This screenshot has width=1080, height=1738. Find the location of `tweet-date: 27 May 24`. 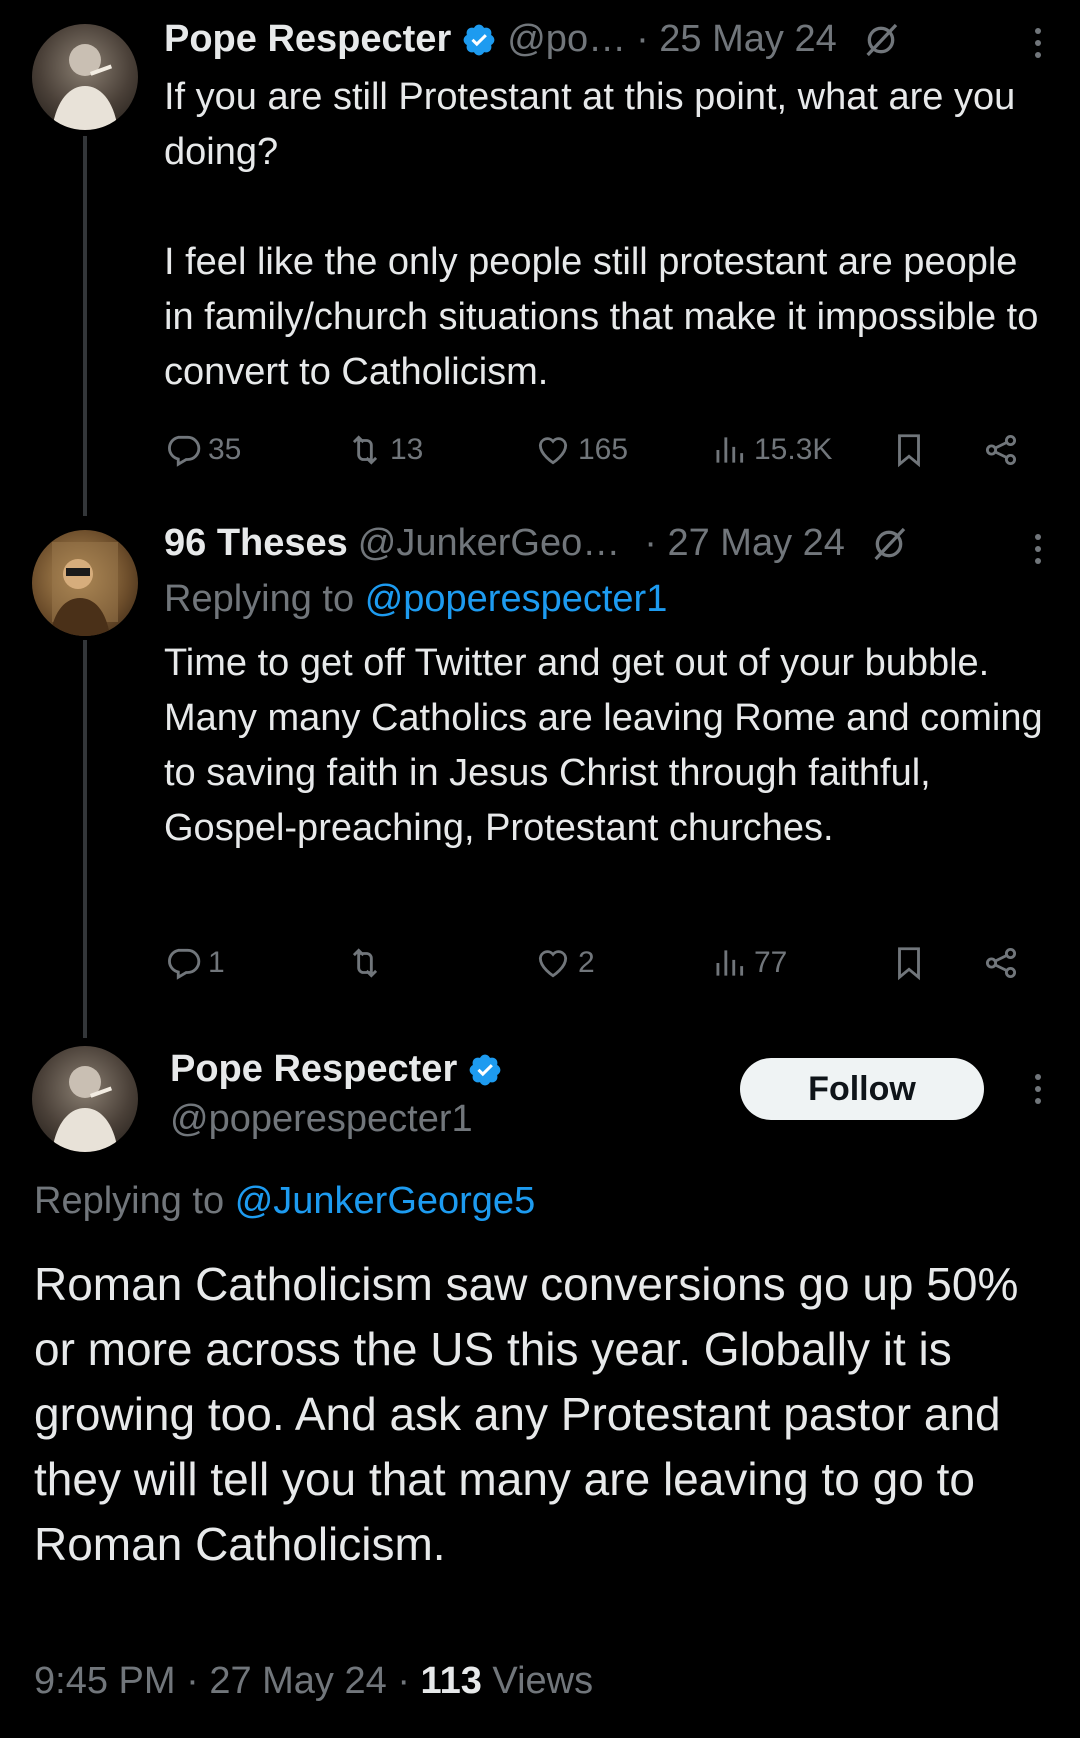

tweet-date: 27 May 24 is located at coordinates (297, 1681).